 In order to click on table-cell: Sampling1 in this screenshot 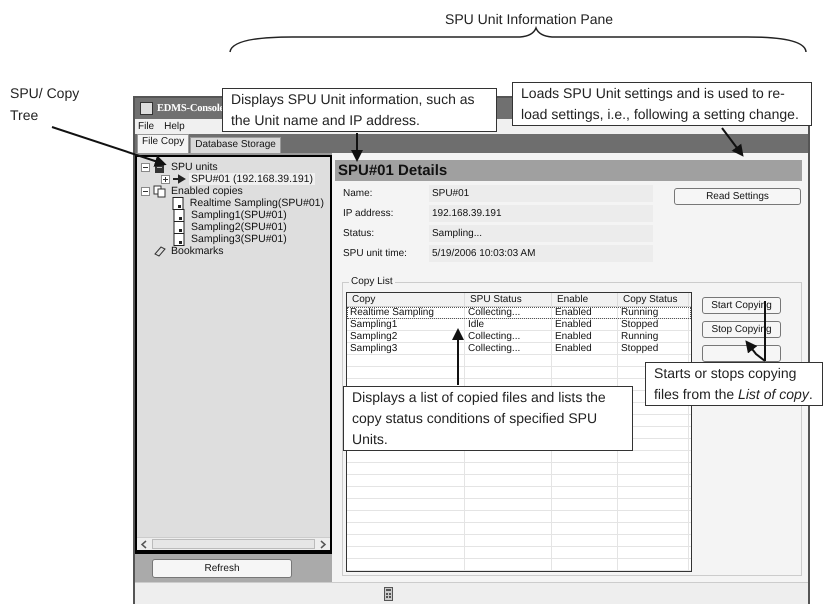, I will do `click(406, 324)`.